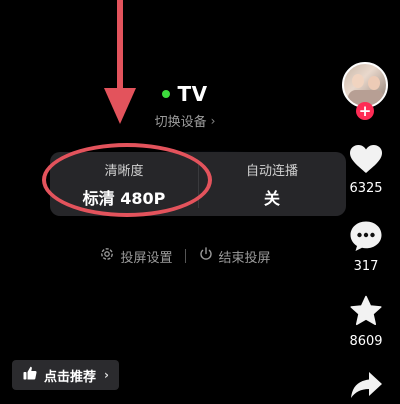 The image size is (400, 404). Describe the element at coordinates (366, 161) in the screenshot. I see `heart-icon` at that location.